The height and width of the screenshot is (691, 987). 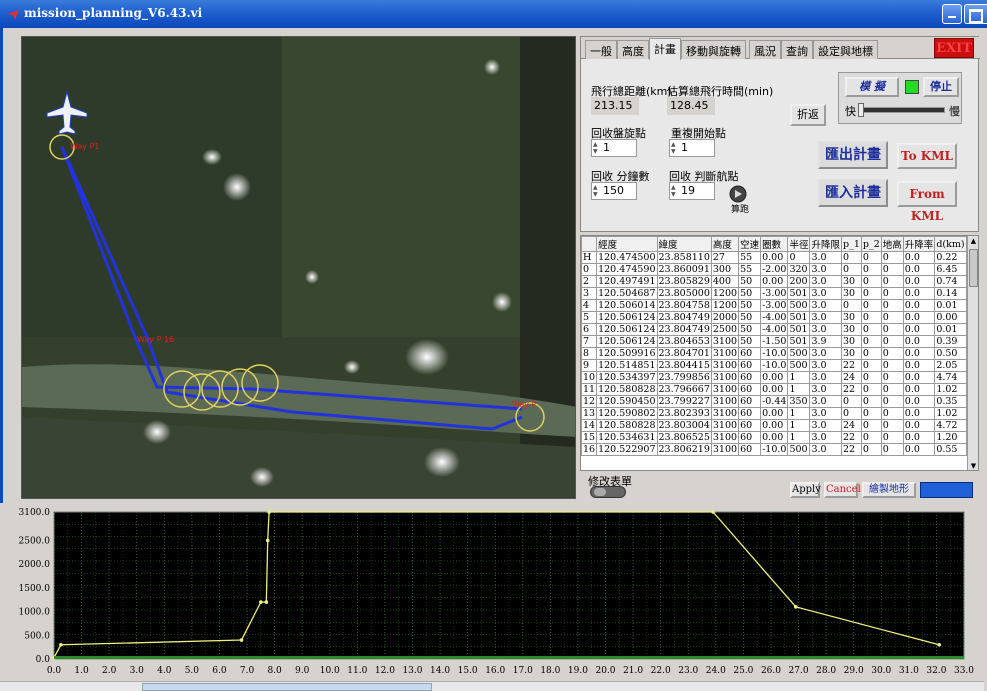 What do you see at coordinates (952, 14) in the screenshot?
I see `minimize-button` at bounding box center [952, 14].